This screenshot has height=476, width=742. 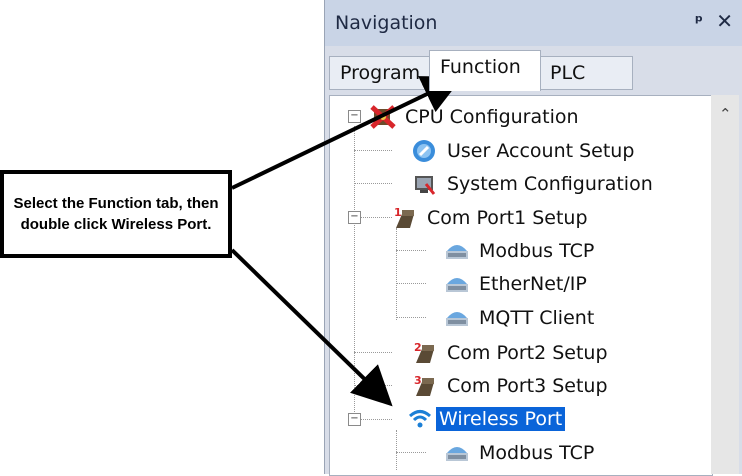 I want to click on tree-item-modbus-tcp-wireless: Modbus TCP, so click(x=520, y=453).